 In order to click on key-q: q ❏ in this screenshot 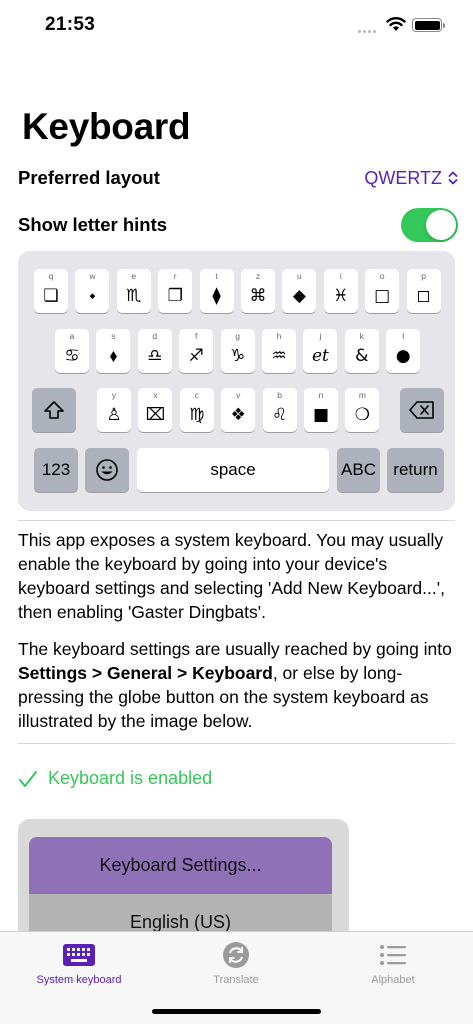, I will do `click(51, 291)`.